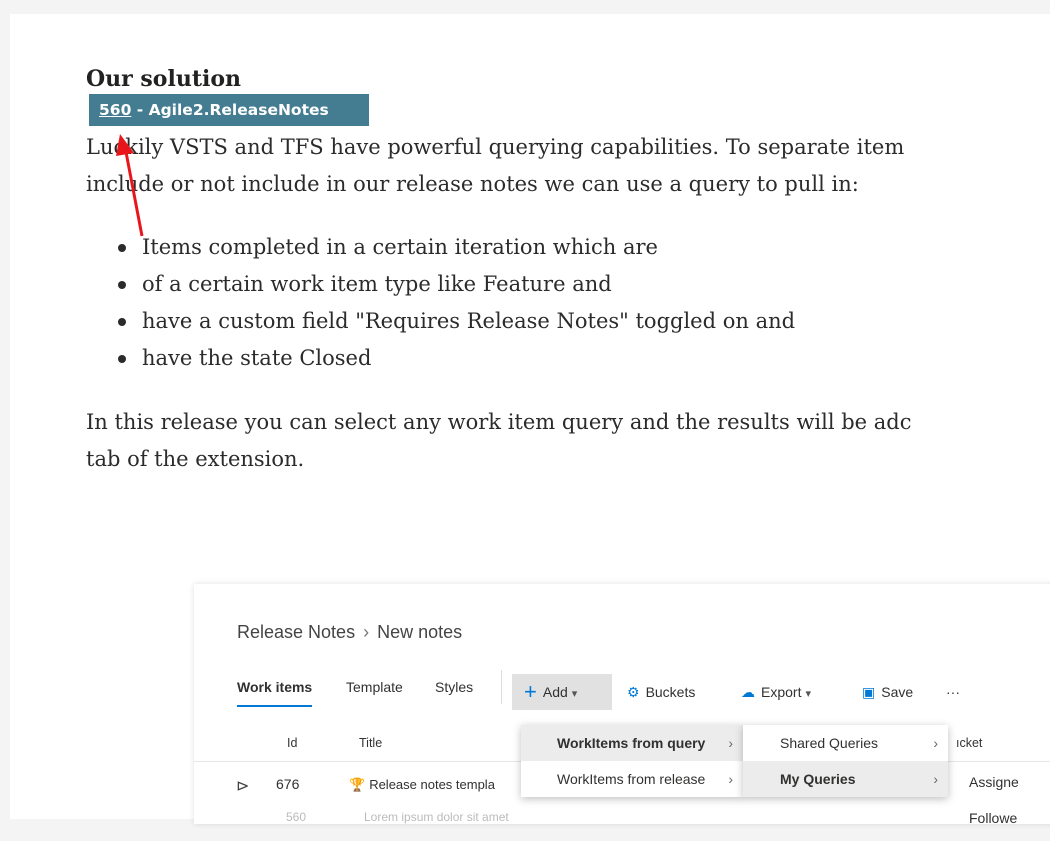 The image size is (1050, 841). What do you see at coordinates (969, 743) in the screenshot?
I see `column-header-bucket: ıcket` at bounding box center [969, 743].